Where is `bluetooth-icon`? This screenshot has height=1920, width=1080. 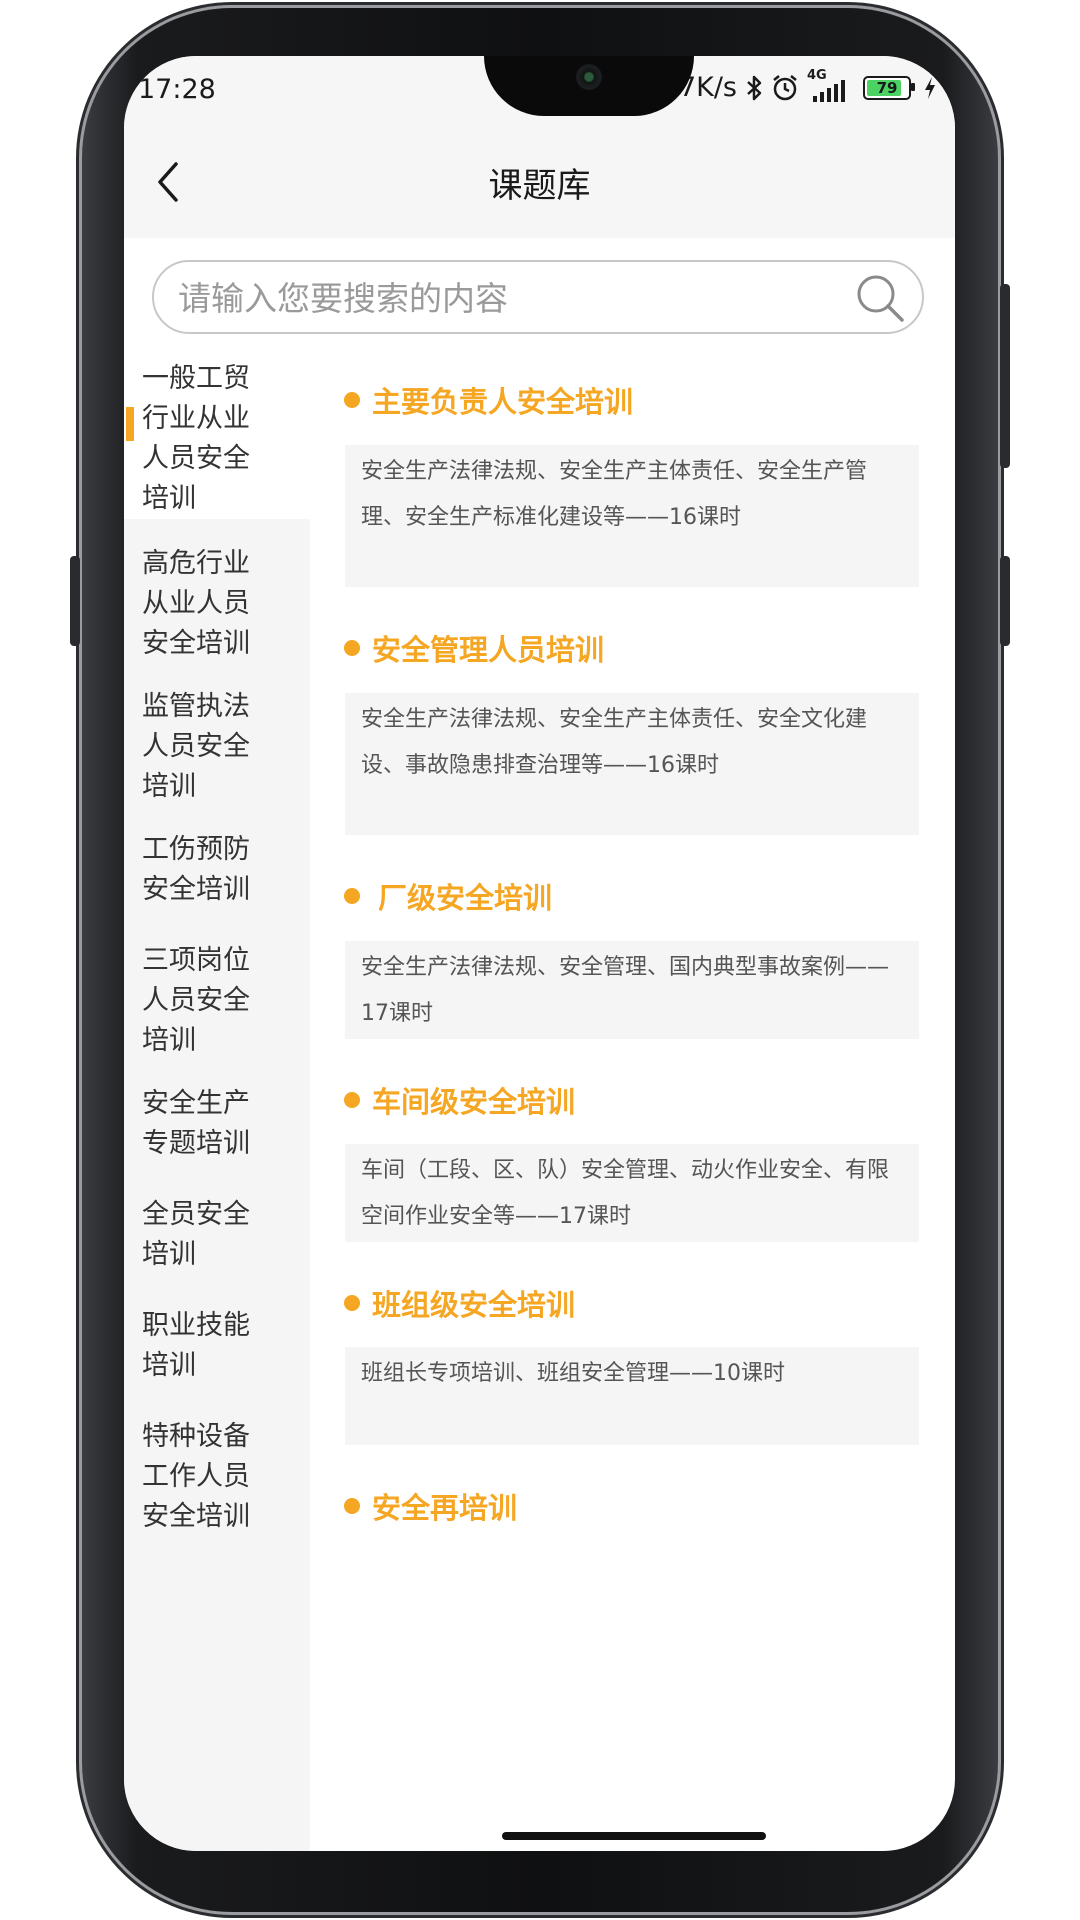
bluetooth-icon is located at coordinates (754, 87).